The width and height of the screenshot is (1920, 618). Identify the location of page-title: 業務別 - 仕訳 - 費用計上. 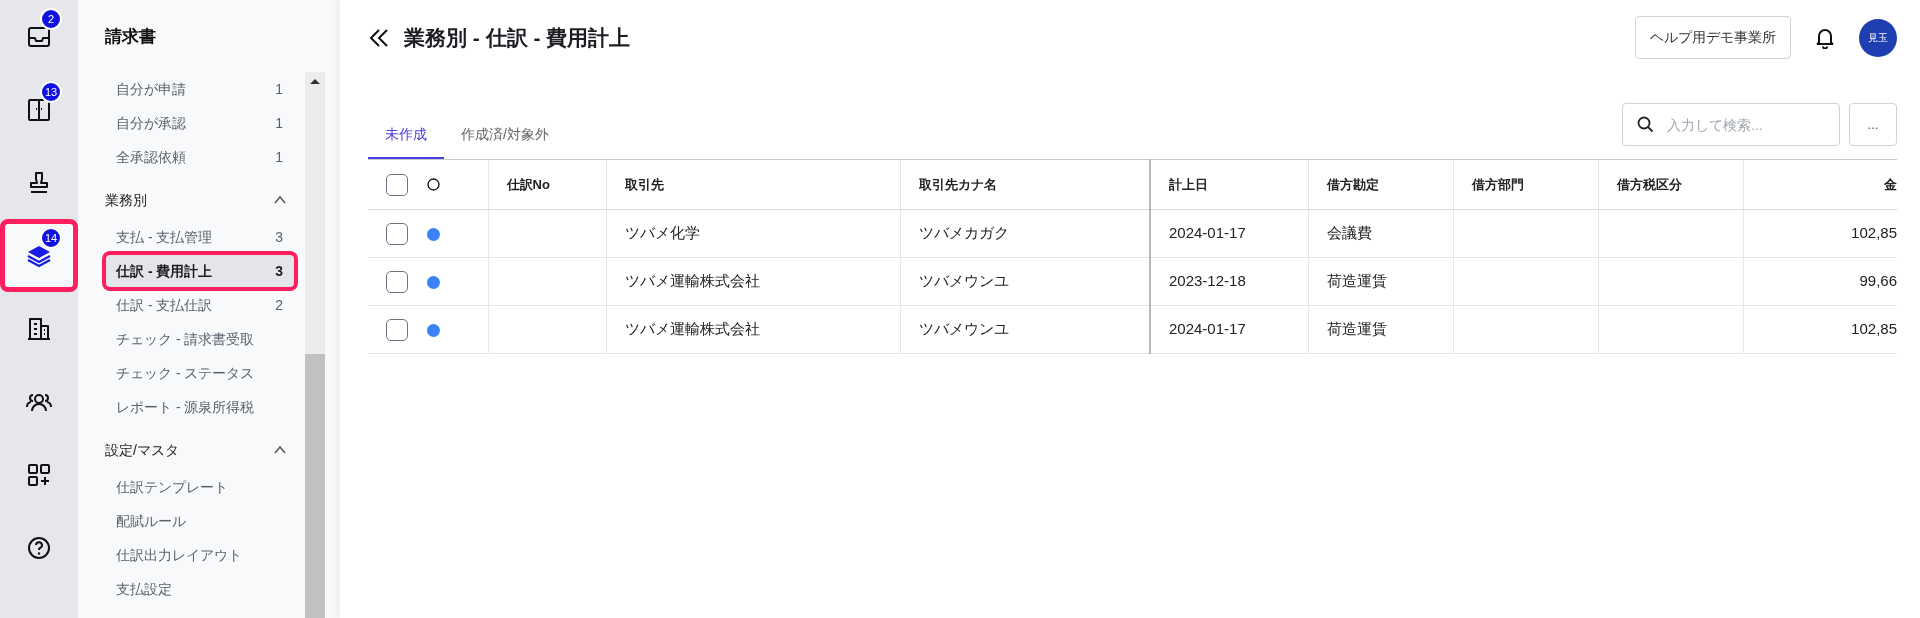
(517, 37).